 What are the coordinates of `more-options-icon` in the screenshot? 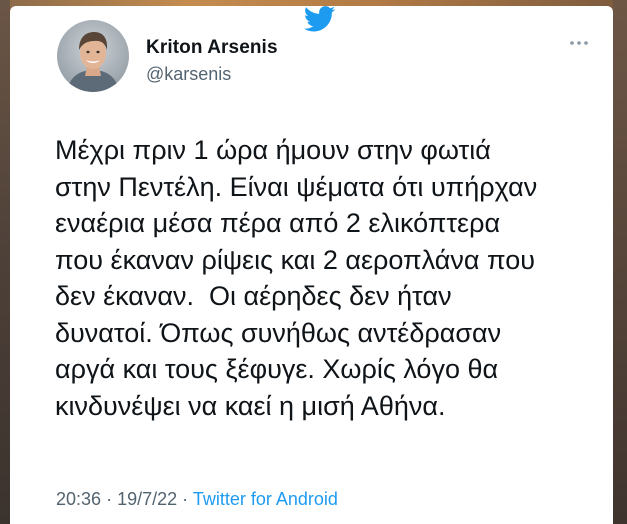 It's located at (579, 43).